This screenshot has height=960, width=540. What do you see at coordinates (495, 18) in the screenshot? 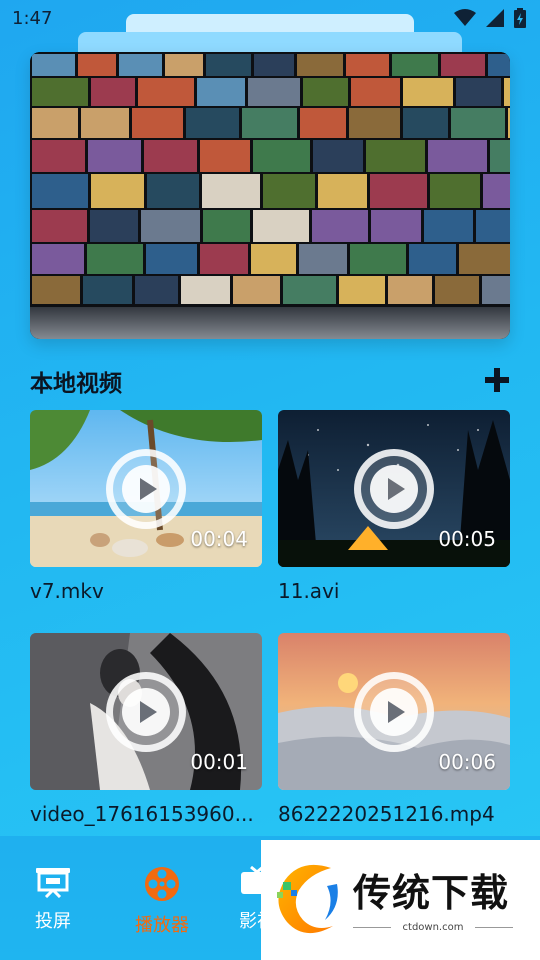
I see `signal-icon` at bounding box center [495, 18].